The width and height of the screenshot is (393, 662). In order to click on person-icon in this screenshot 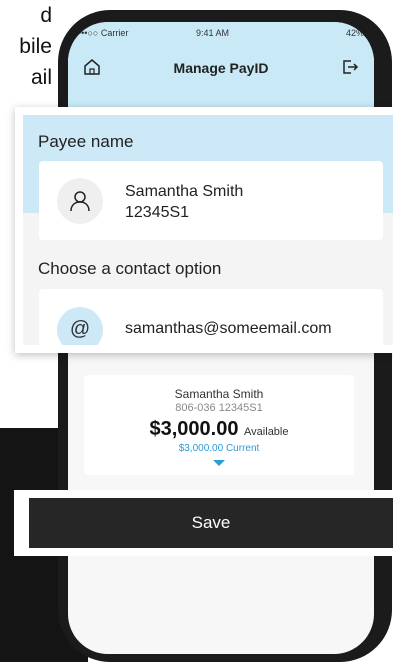, I will do `click(80, 201)`.